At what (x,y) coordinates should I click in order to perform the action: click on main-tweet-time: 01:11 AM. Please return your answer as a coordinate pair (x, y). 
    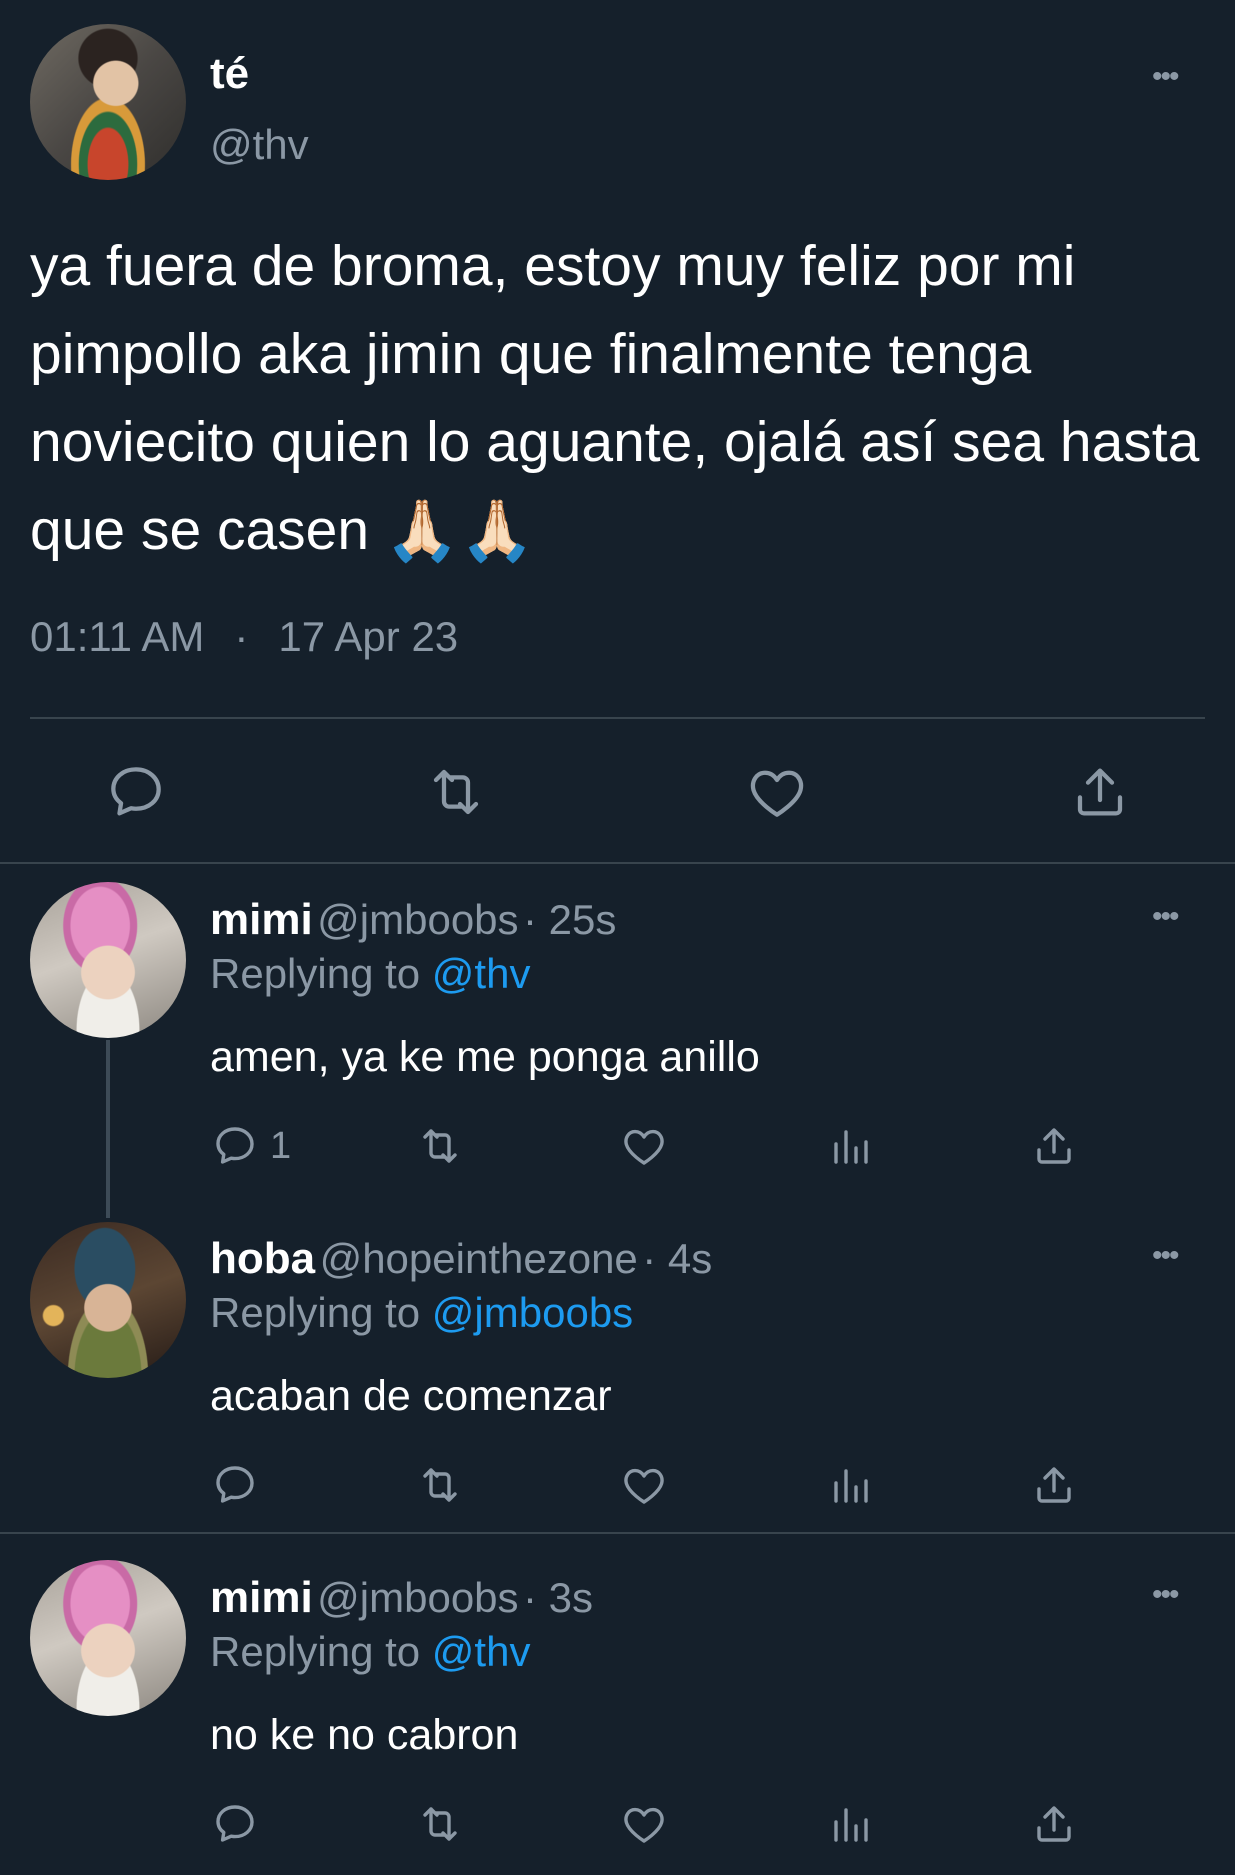
    Looking at the image, I should click on (117, 636).